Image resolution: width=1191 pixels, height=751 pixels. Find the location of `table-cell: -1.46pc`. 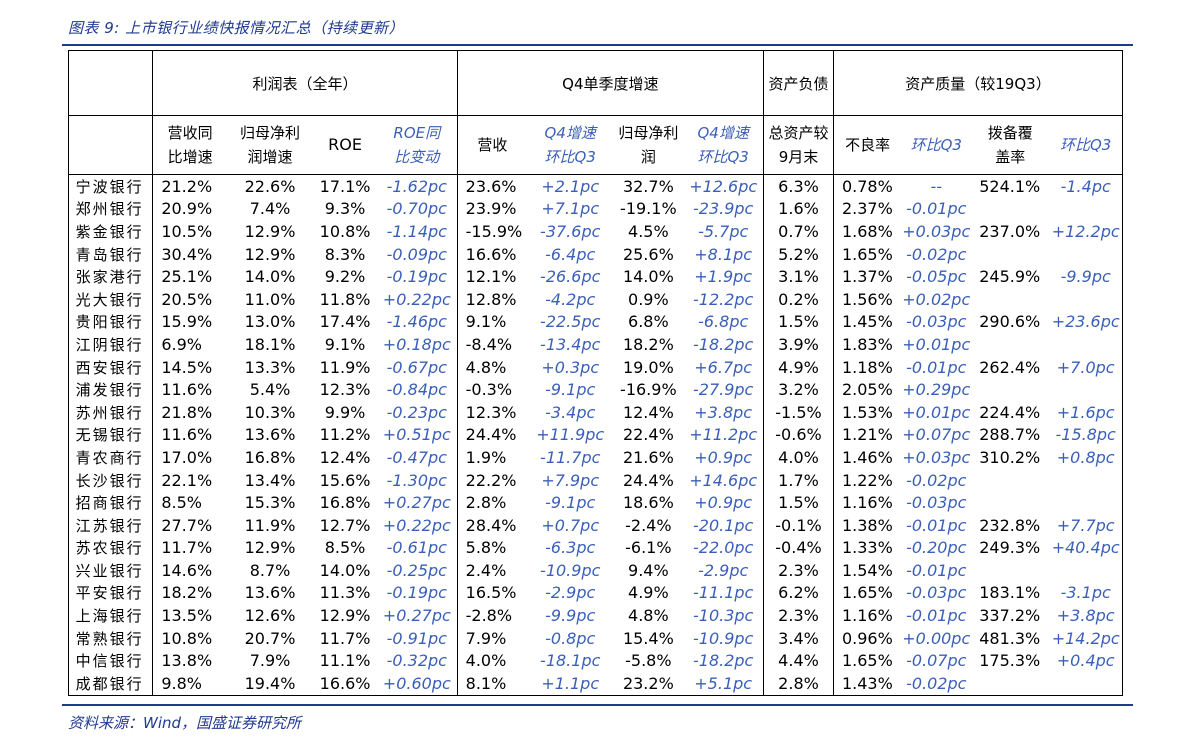

table-cell: -1.46pc is located at coordinates (417, 322).